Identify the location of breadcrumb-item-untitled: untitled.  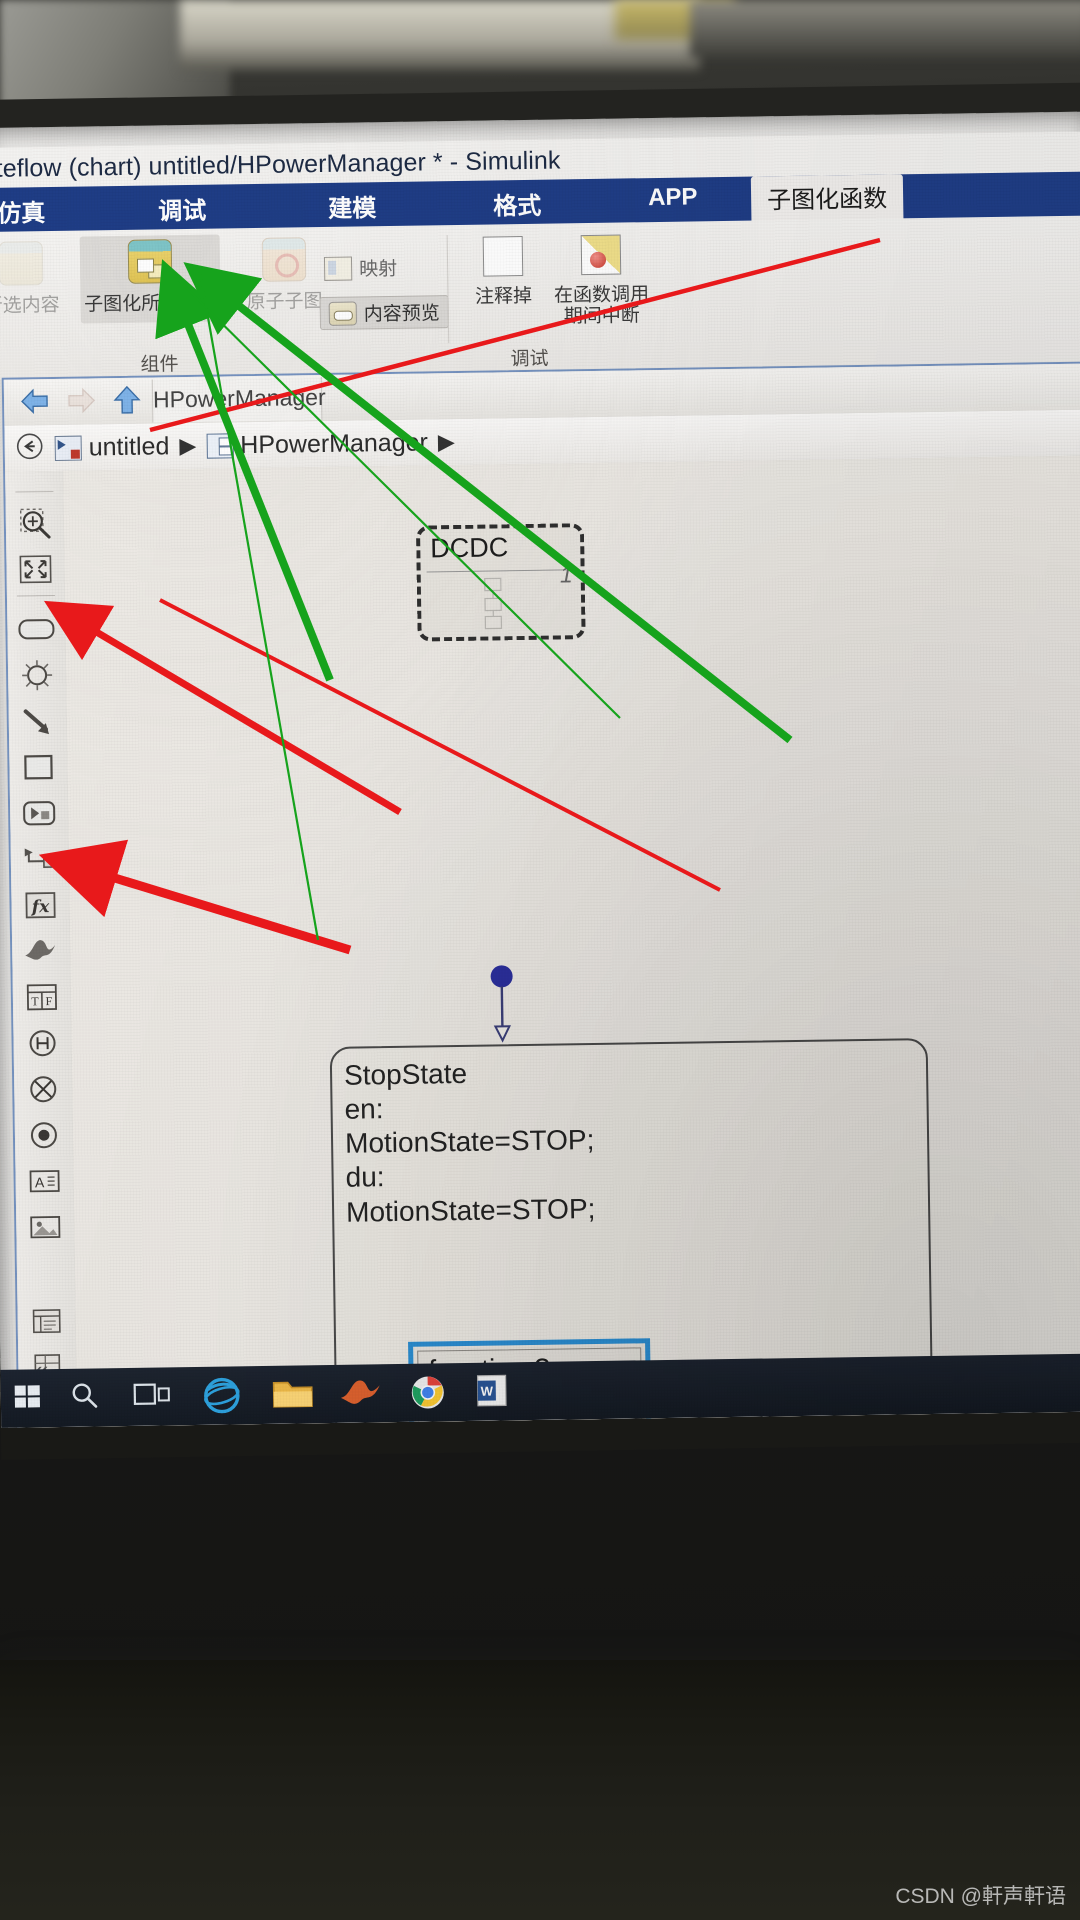
(112, 447).